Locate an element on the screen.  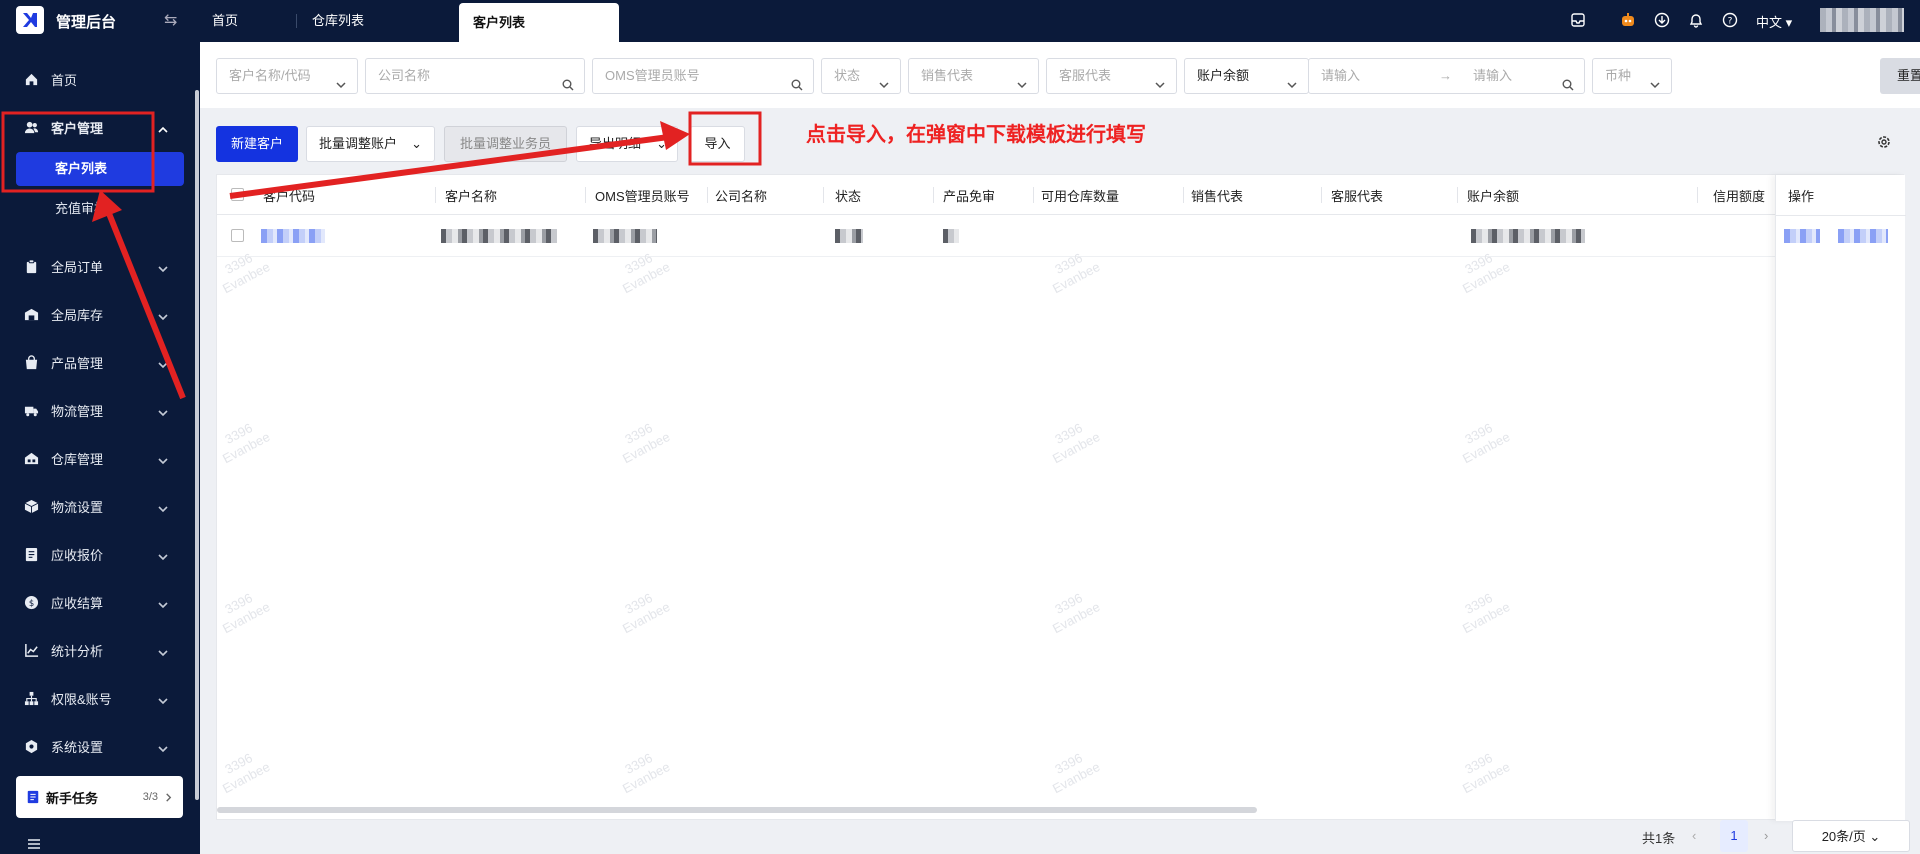
sidebar-item-permissions: 权限&账号 is located at coordinates (99, 698).